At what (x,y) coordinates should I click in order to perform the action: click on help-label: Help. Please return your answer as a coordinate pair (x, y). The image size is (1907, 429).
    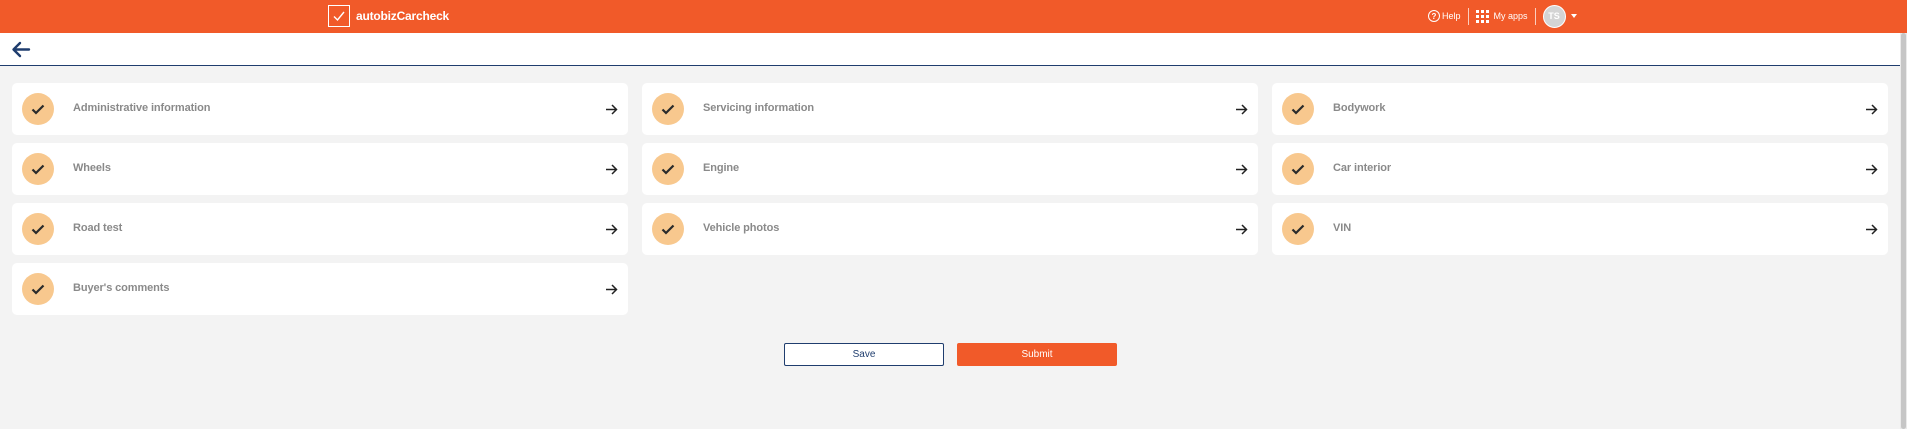
    Looking at the image, I should click on (1451, 16).